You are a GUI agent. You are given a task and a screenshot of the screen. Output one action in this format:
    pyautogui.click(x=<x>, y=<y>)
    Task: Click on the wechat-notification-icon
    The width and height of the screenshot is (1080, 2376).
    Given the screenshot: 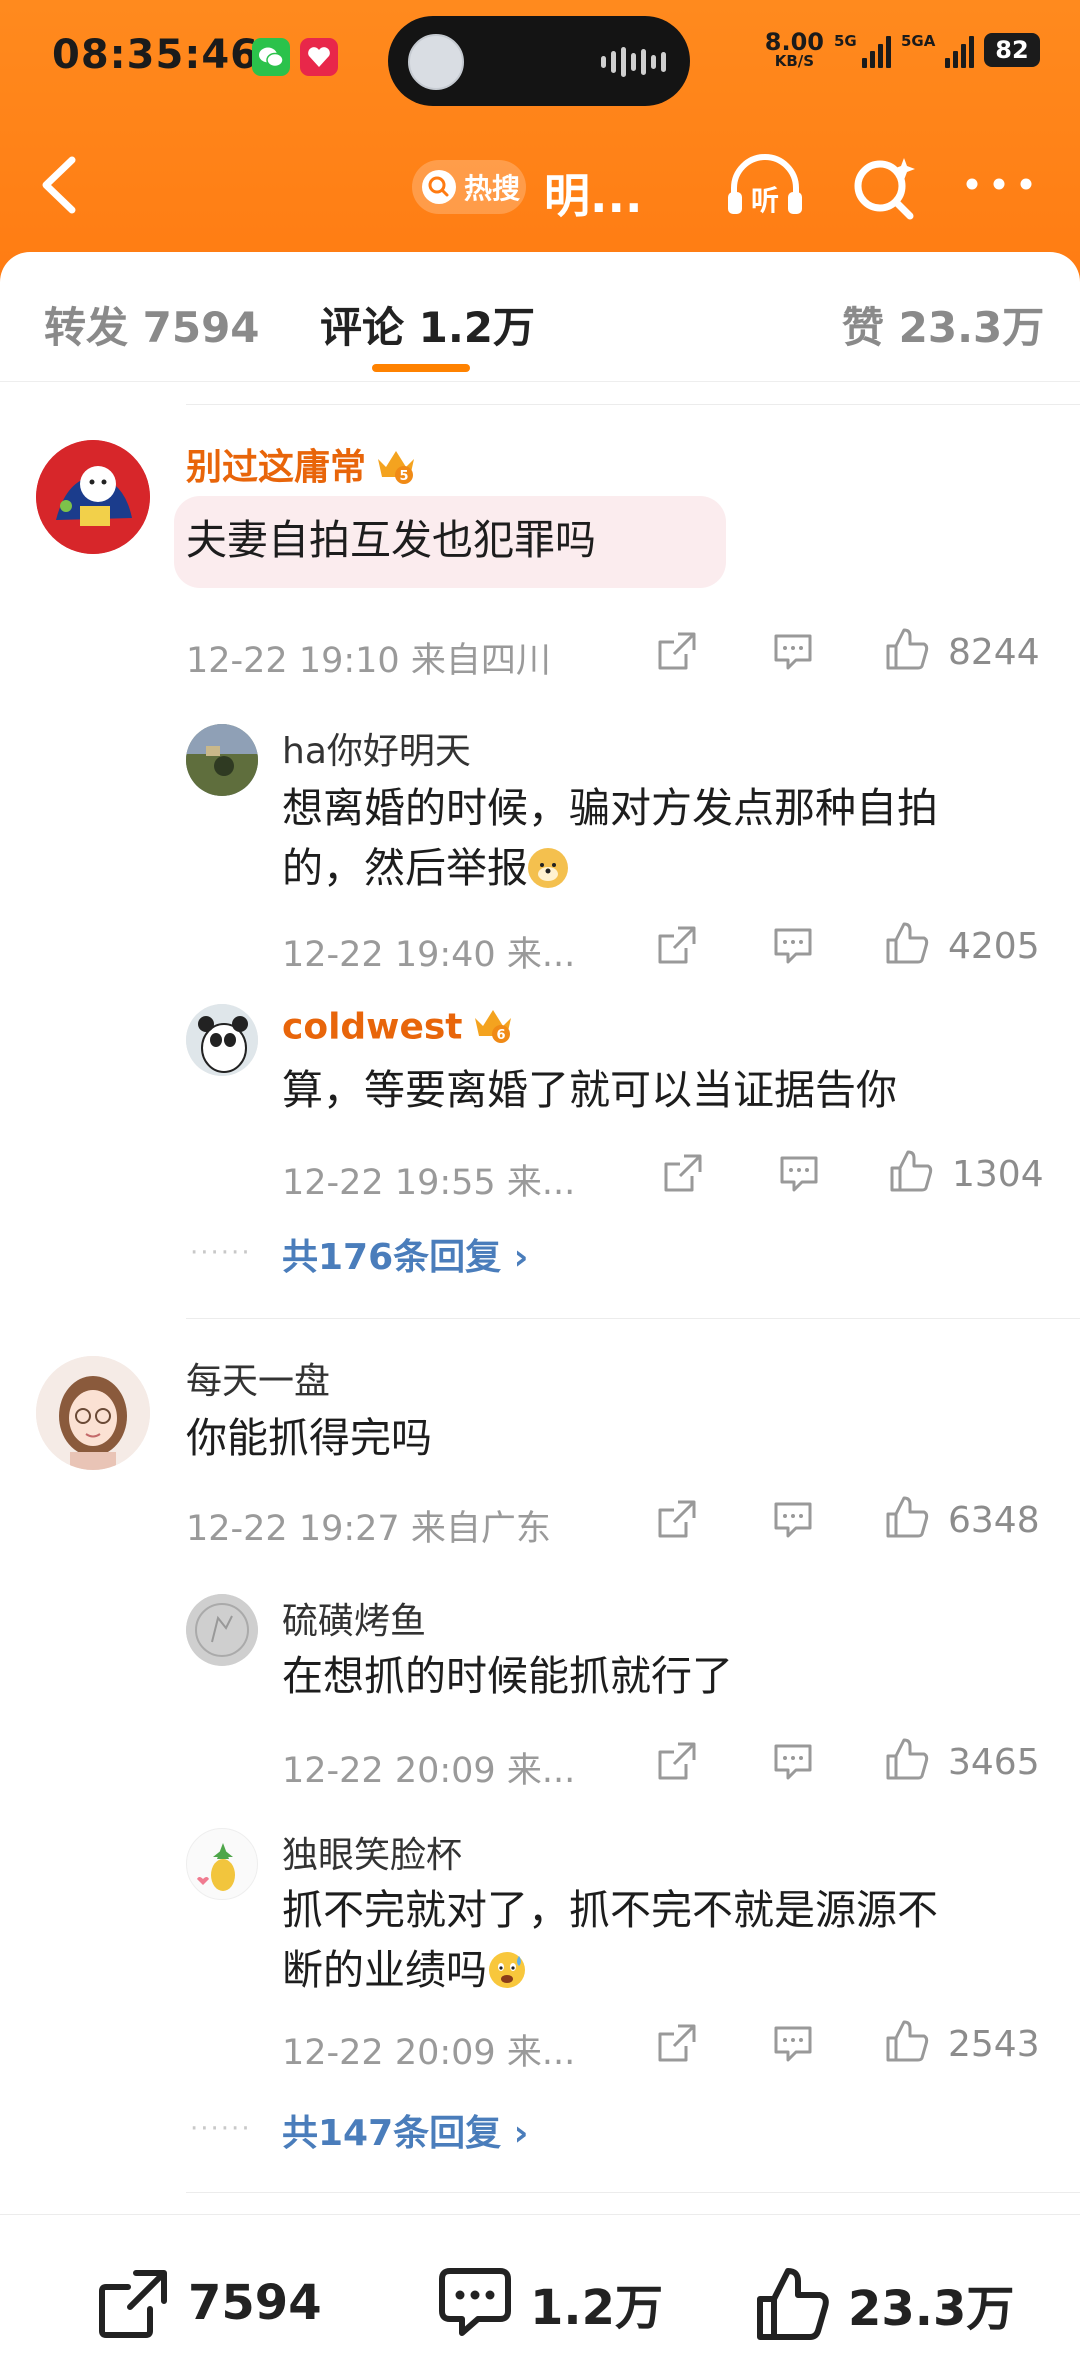 What is the action you would take?
    pyautogui.click(x=271, y=57)
    